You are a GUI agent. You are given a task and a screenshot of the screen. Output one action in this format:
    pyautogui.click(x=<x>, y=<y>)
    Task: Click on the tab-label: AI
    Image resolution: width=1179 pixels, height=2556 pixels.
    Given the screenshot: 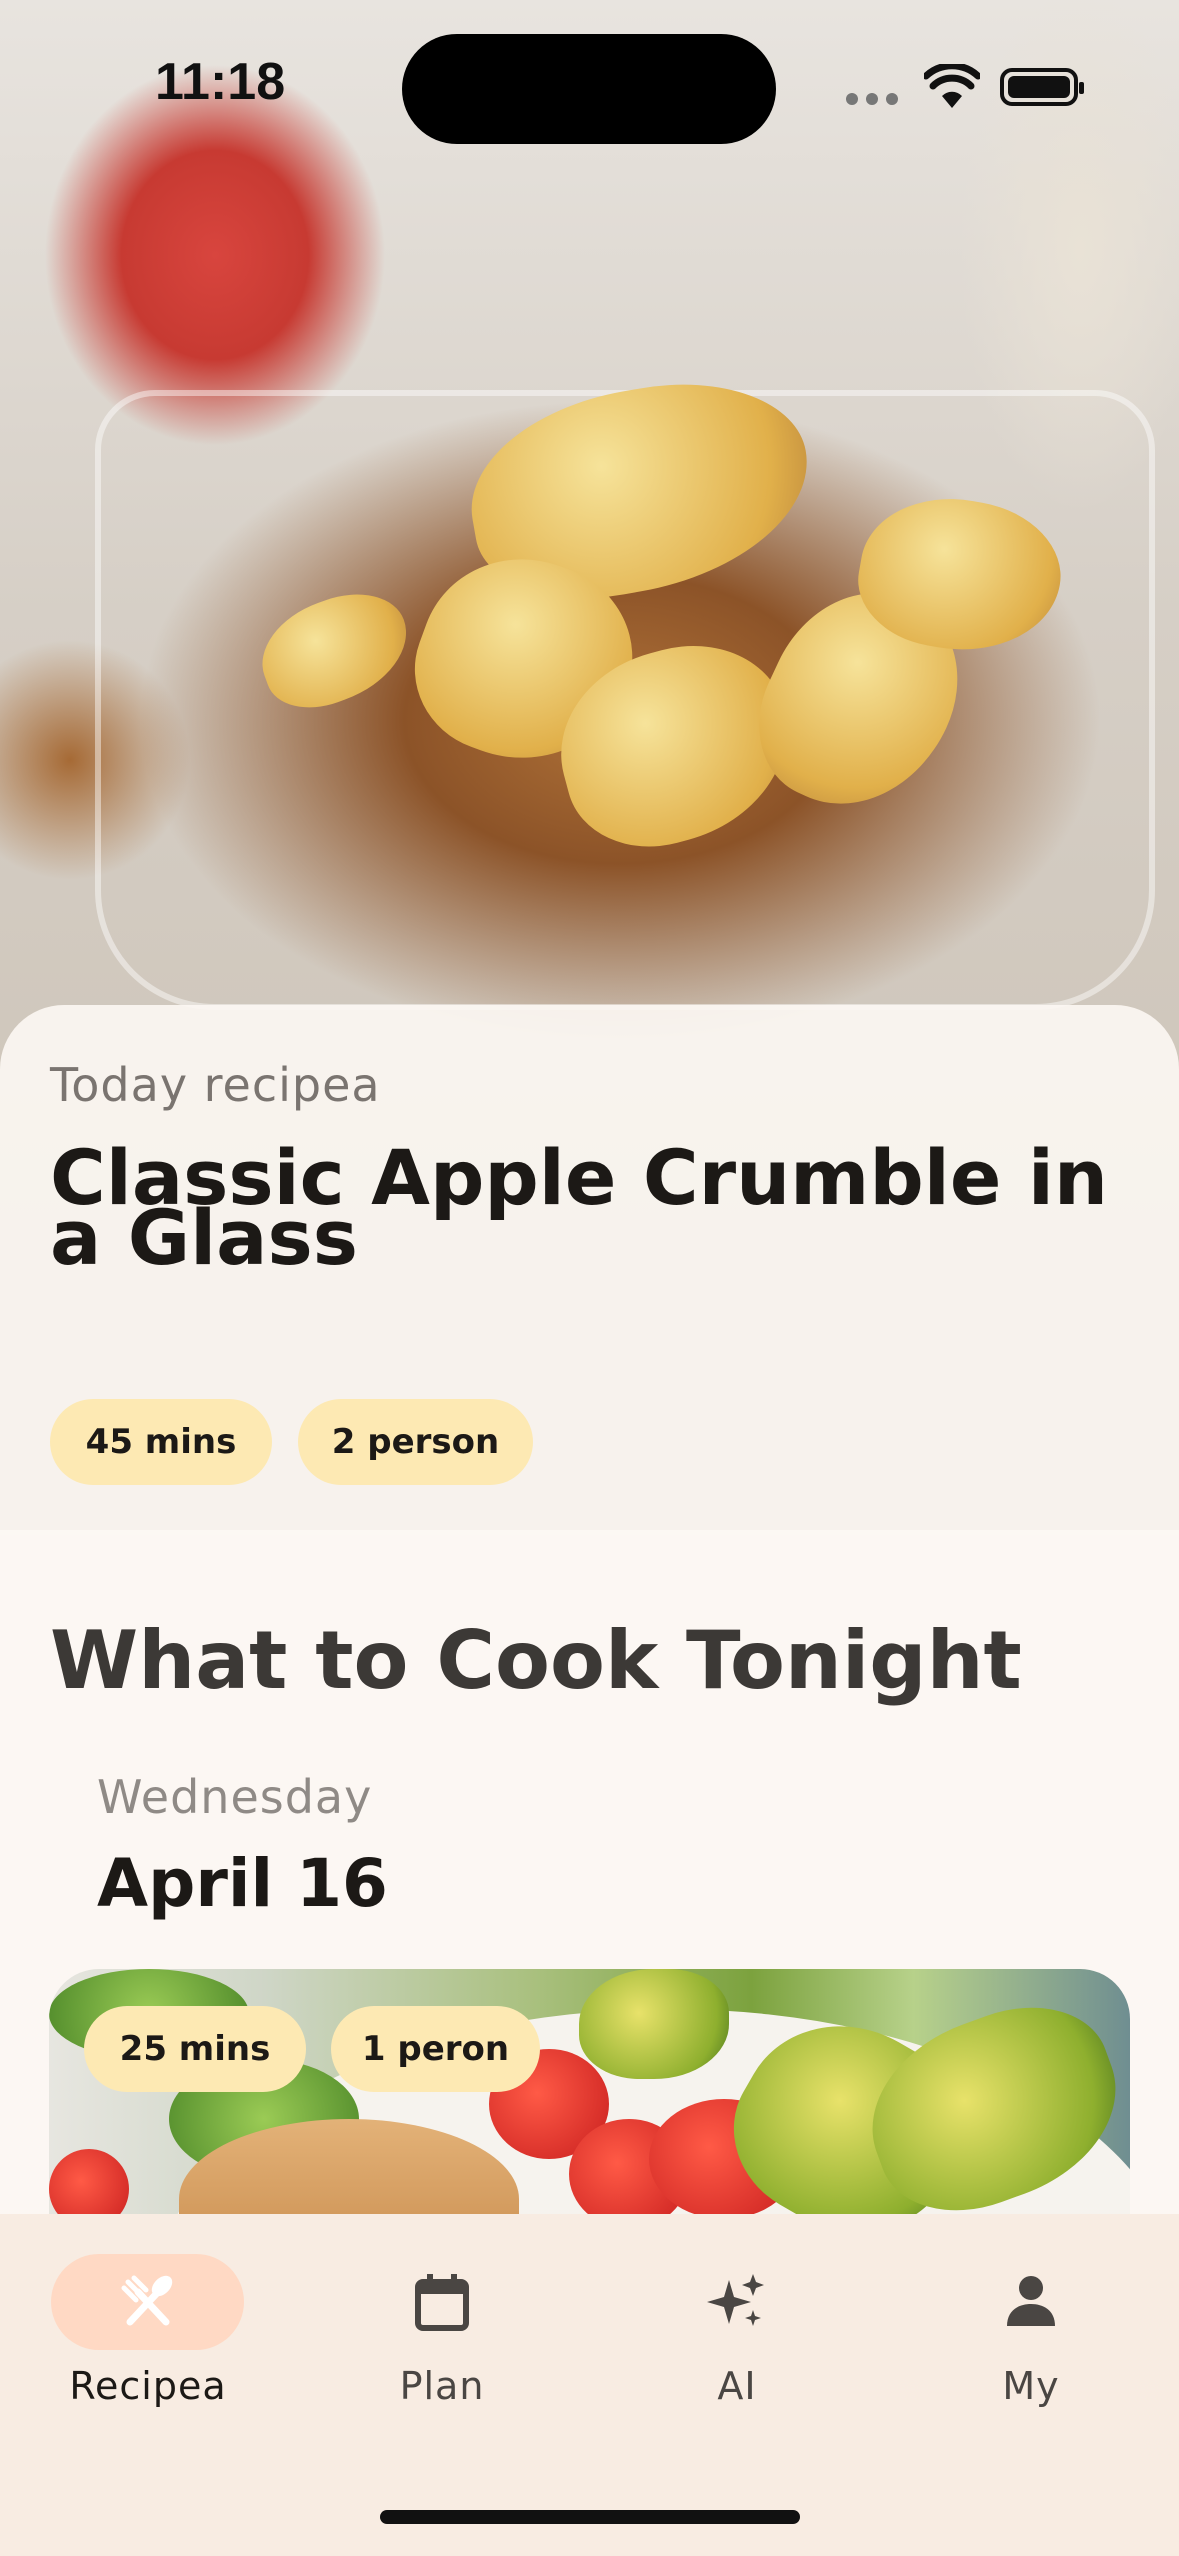 What is the action you would take?
    pyautogui.click(x=737, y=2386)
    